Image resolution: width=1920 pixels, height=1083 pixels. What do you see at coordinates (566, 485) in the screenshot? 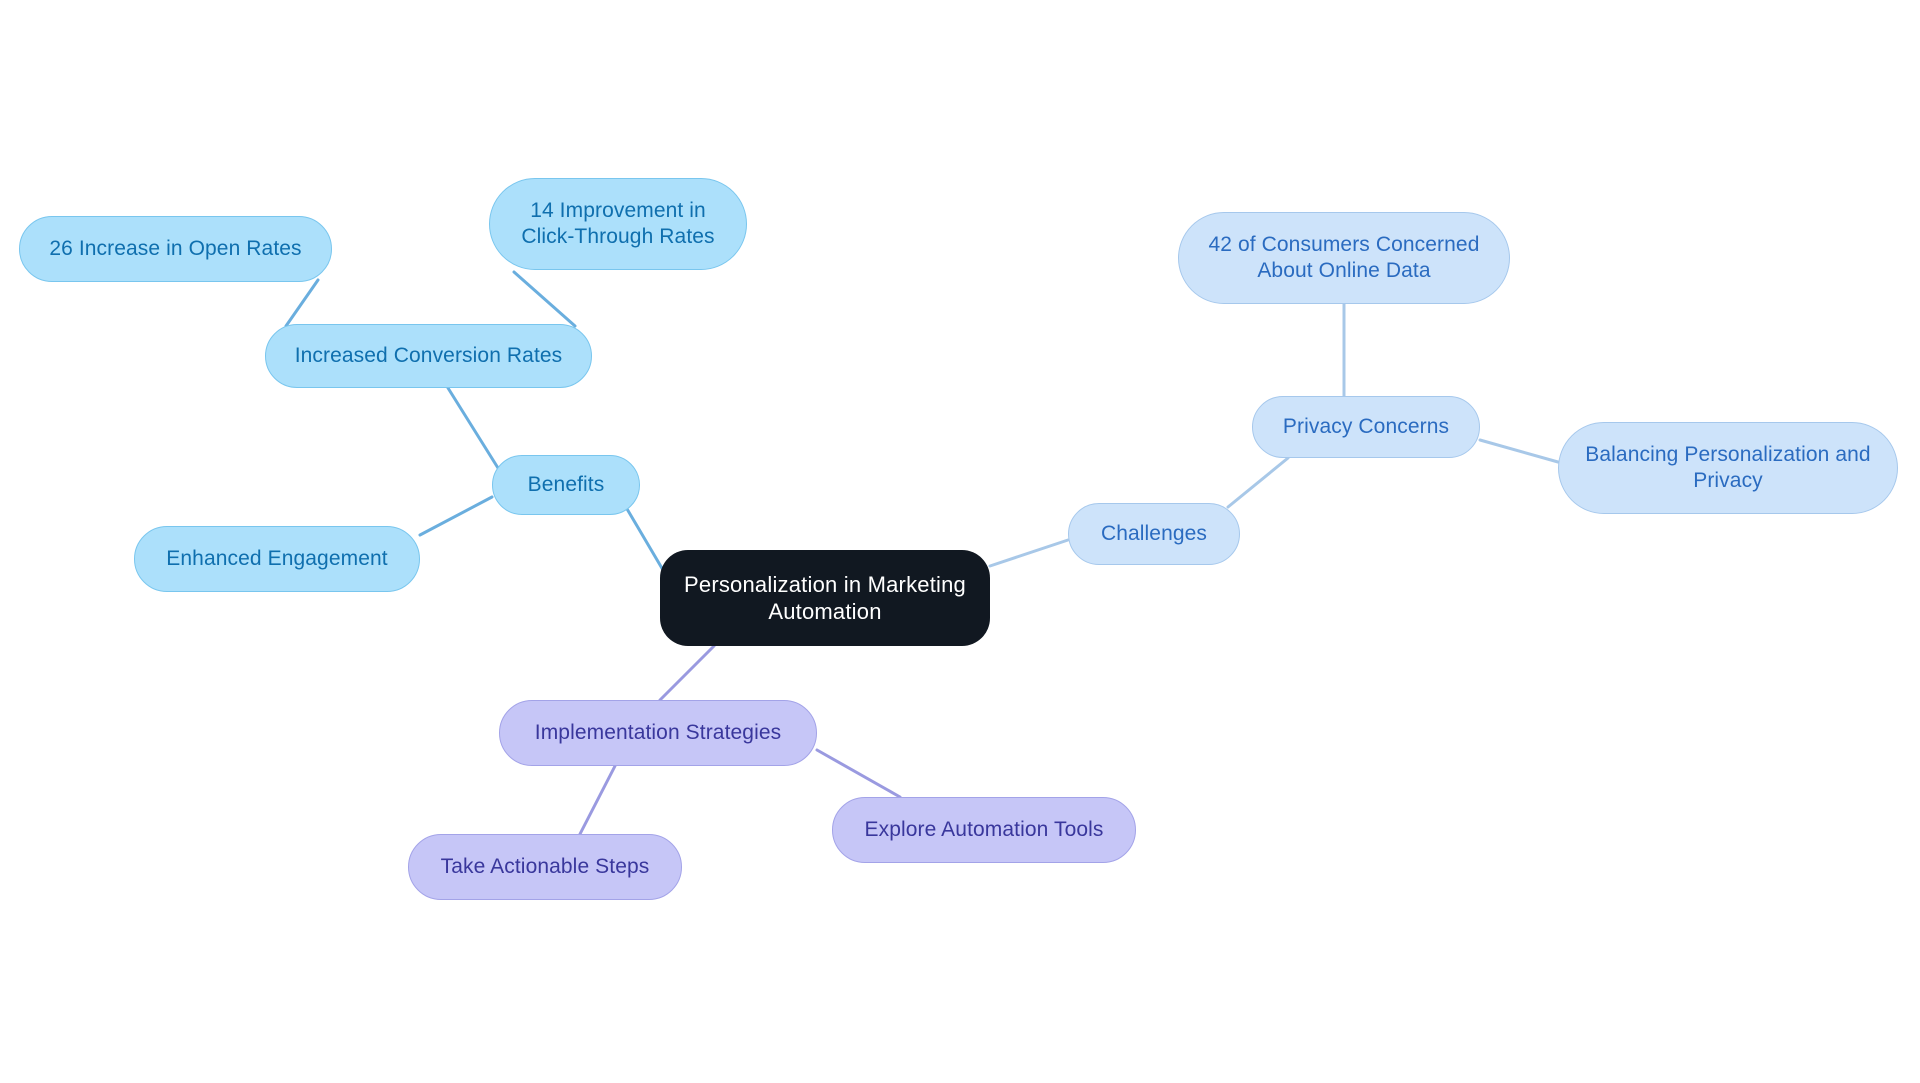
I see `node-benefits: Benefits` at bounding box center [566, 485].